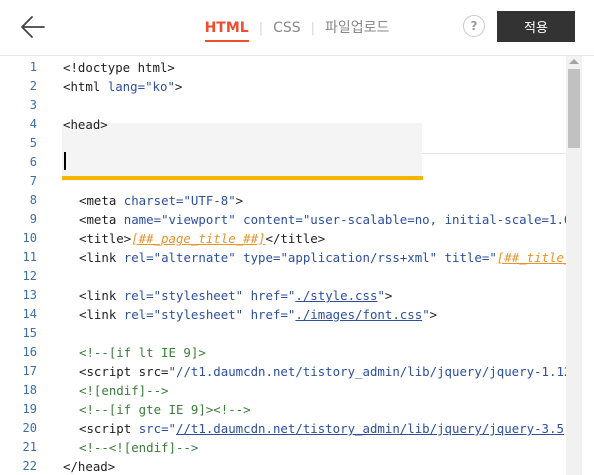 This screenshot has width=594, height=475. Describe the element at coordinates (198, 295) in the screenshot. I see `code-token: "stylesheet"` at that location.